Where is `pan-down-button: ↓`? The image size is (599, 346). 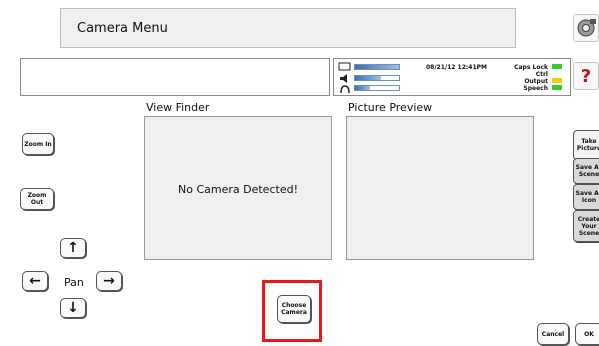
pan-down-button: ↓ is located at coordinates (73, 308).